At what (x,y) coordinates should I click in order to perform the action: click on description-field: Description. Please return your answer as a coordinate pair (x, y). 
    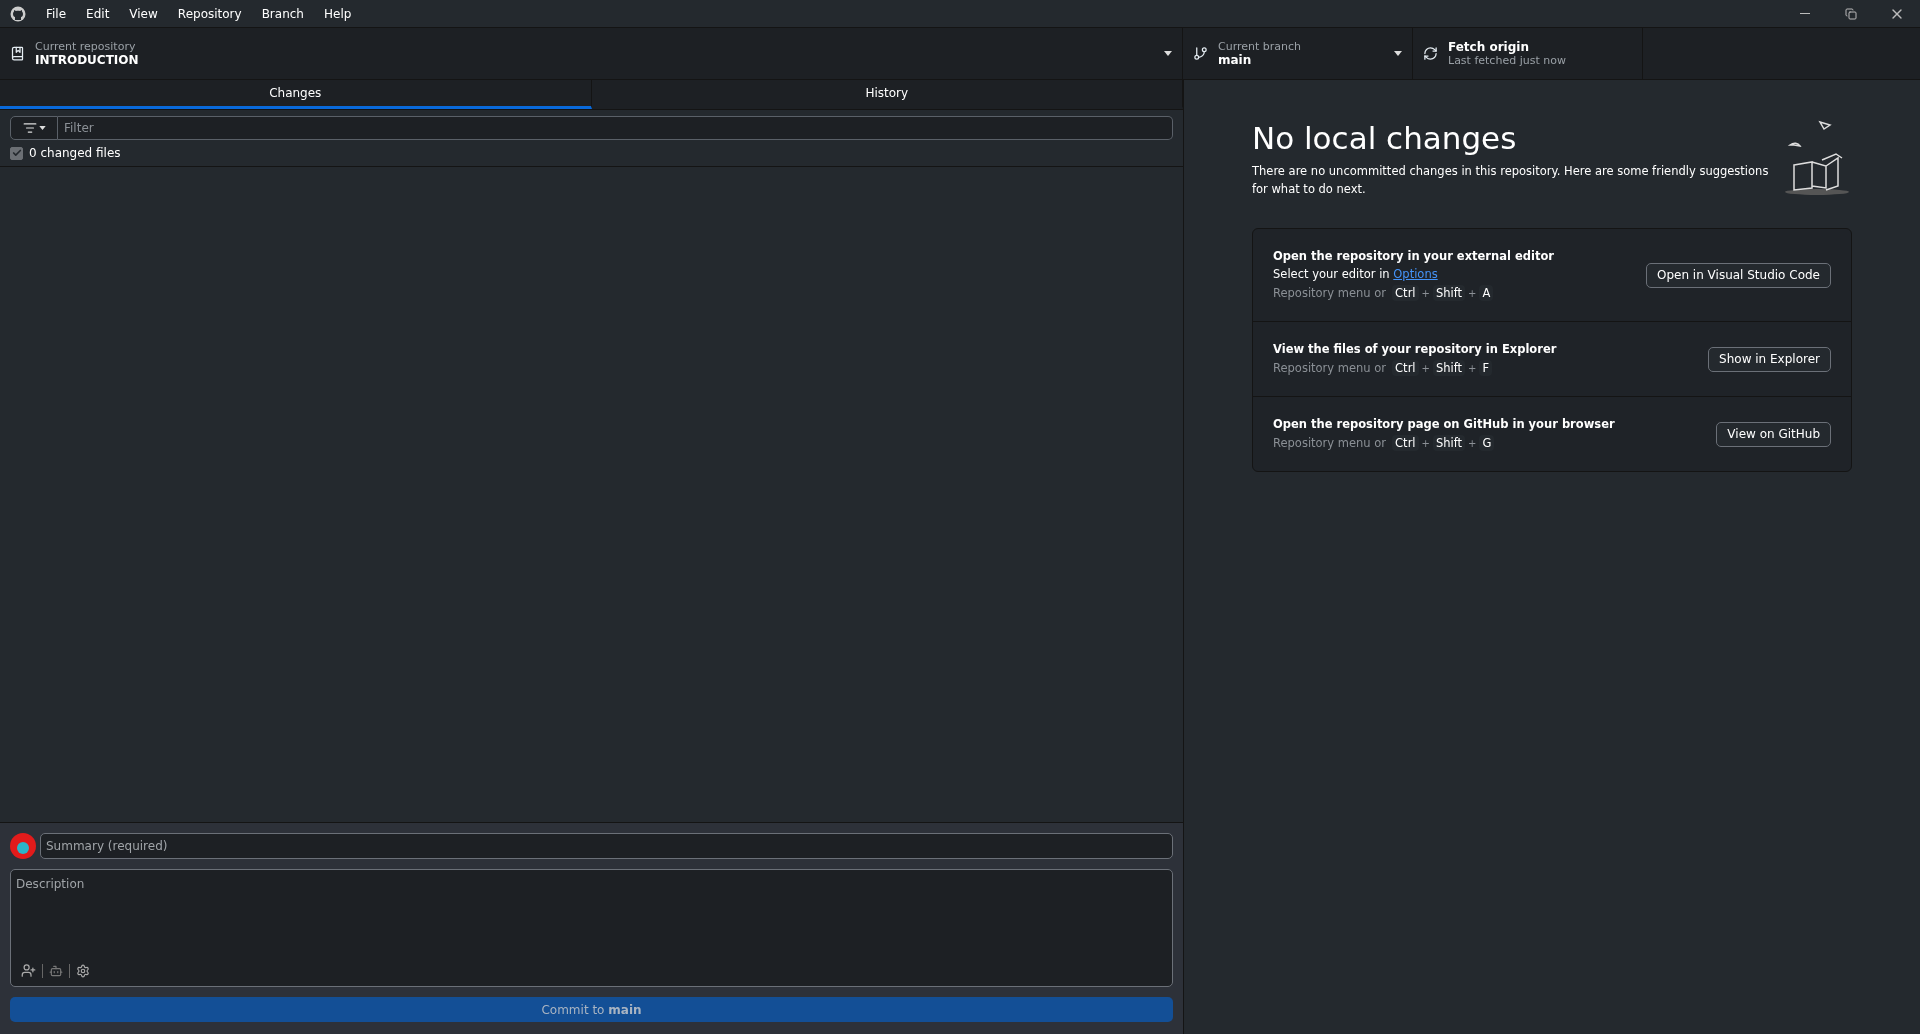
    Looking at the image, I should click on (591, 928).